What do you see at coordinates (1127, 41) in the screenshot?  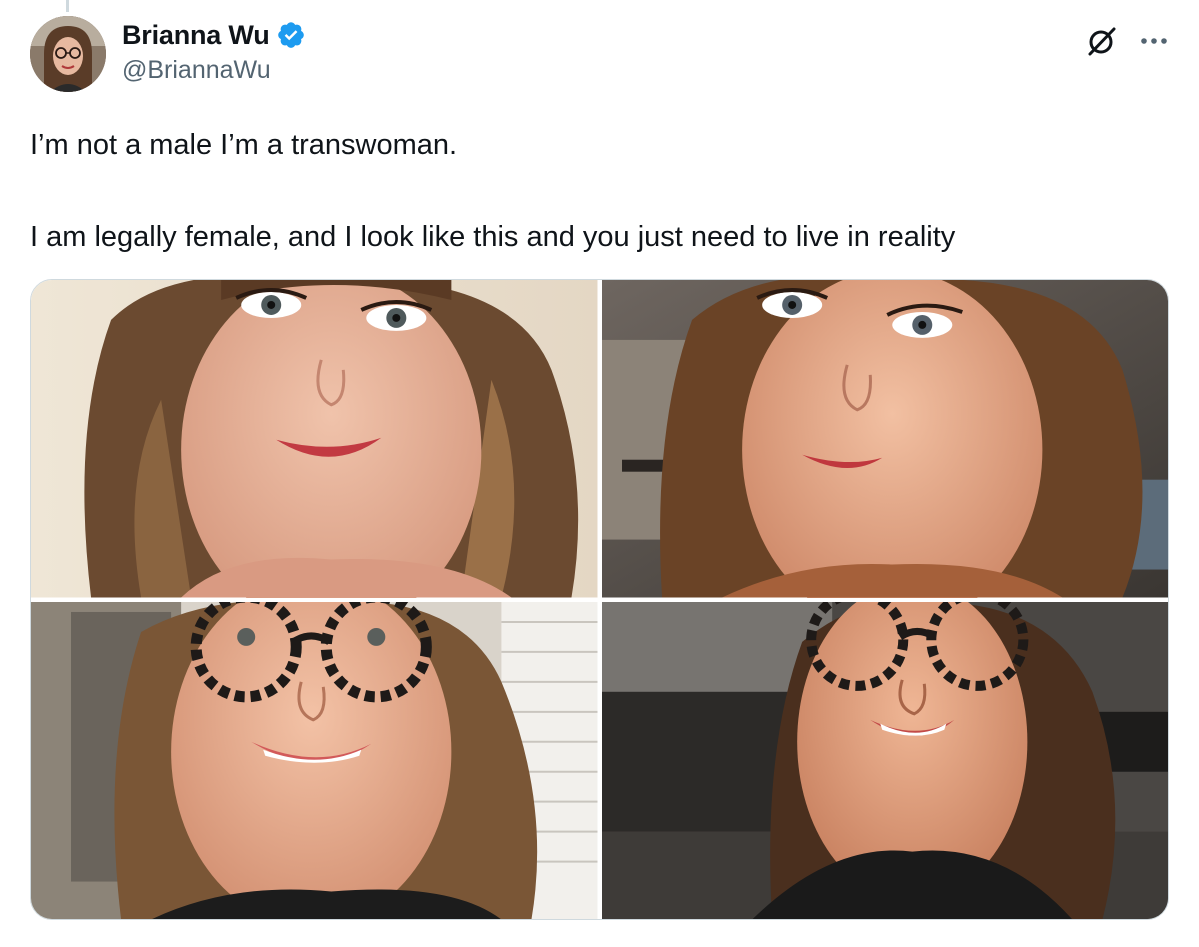 I see `tweet-actions-top` at bounding box center [1127, 41].